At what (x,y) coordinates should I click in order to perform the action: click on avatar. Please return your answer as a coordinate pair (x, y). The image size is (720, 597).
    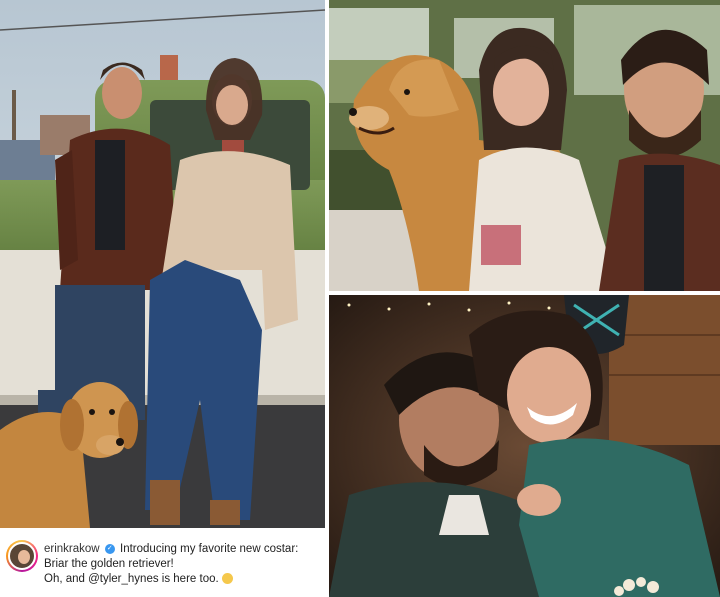
    Looking at the image, I should click on (22, 556).